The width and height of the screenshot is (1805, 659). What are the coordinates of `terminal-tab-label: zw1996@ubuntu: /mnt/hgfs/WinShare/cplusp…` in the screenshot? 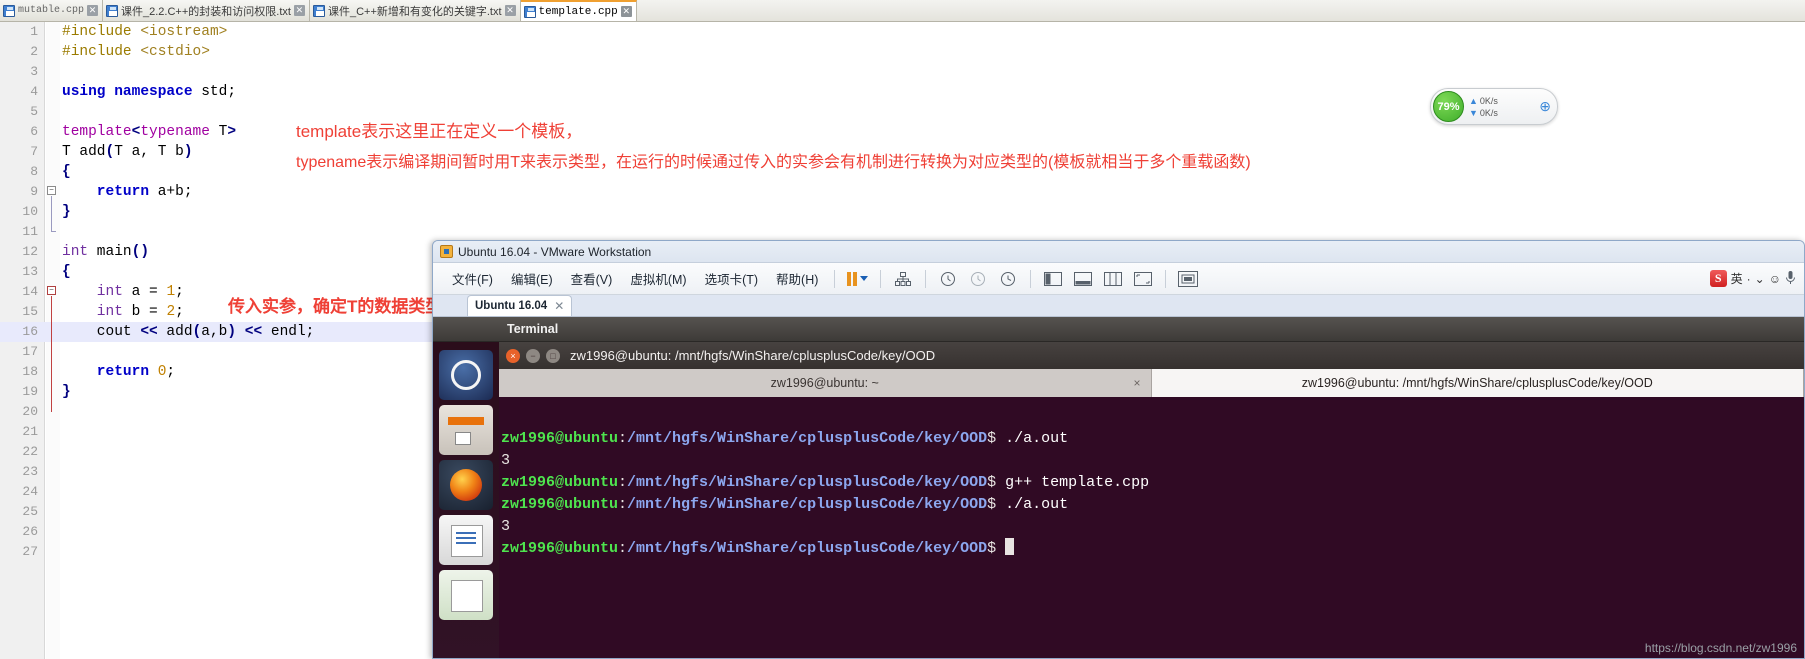 It's located at (1477, 383).